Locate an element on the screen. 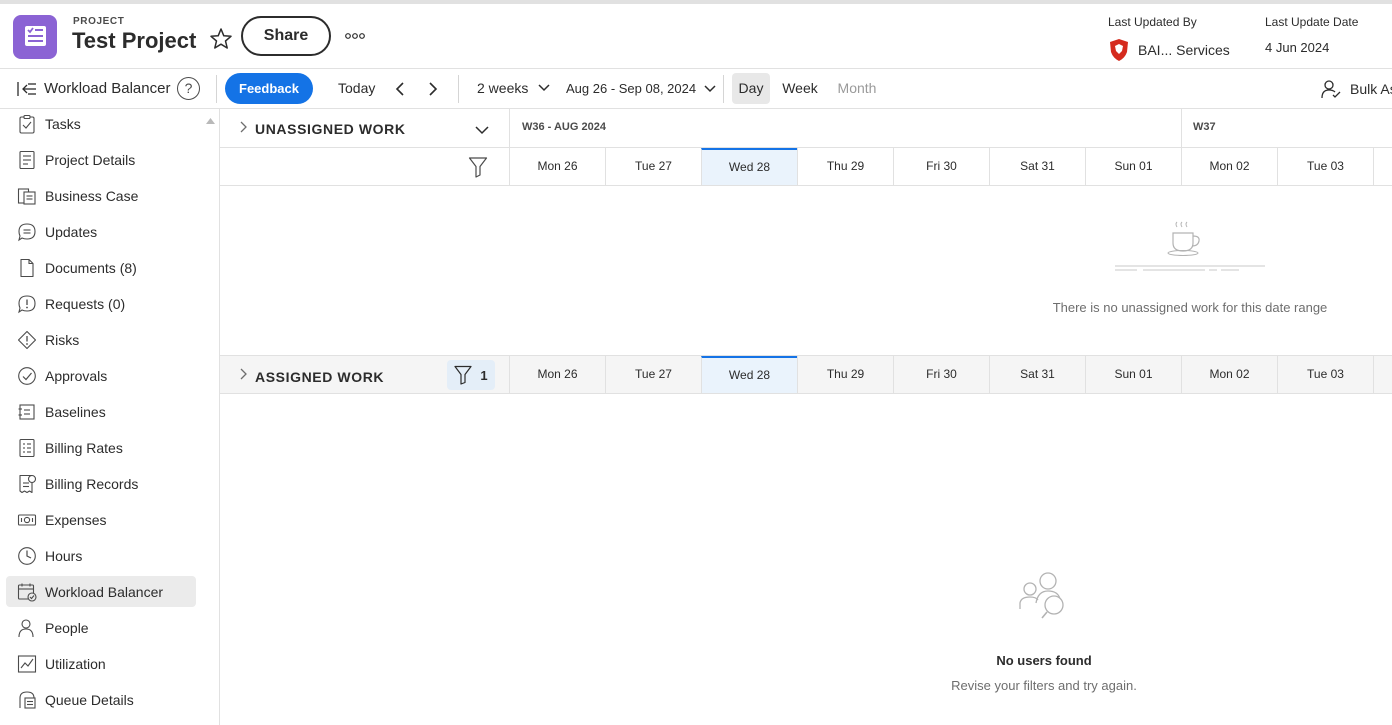  money-icon is located at coordinates (27, 519).